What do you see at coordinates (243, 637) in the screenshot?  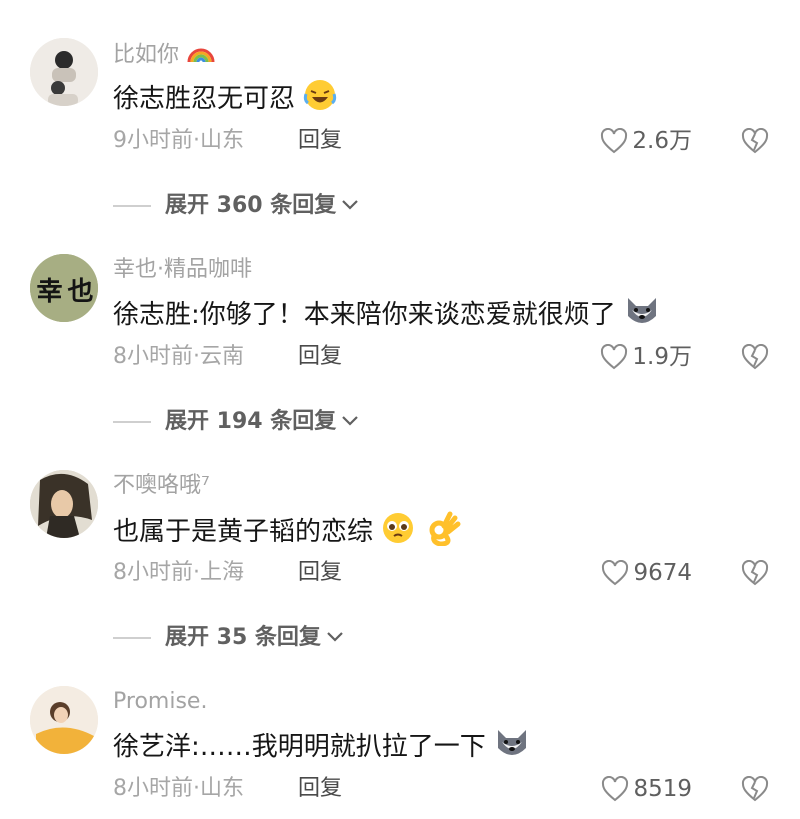 I see `expand-replies-label: 展开 35 条回复` at bounding box center [243, 637].